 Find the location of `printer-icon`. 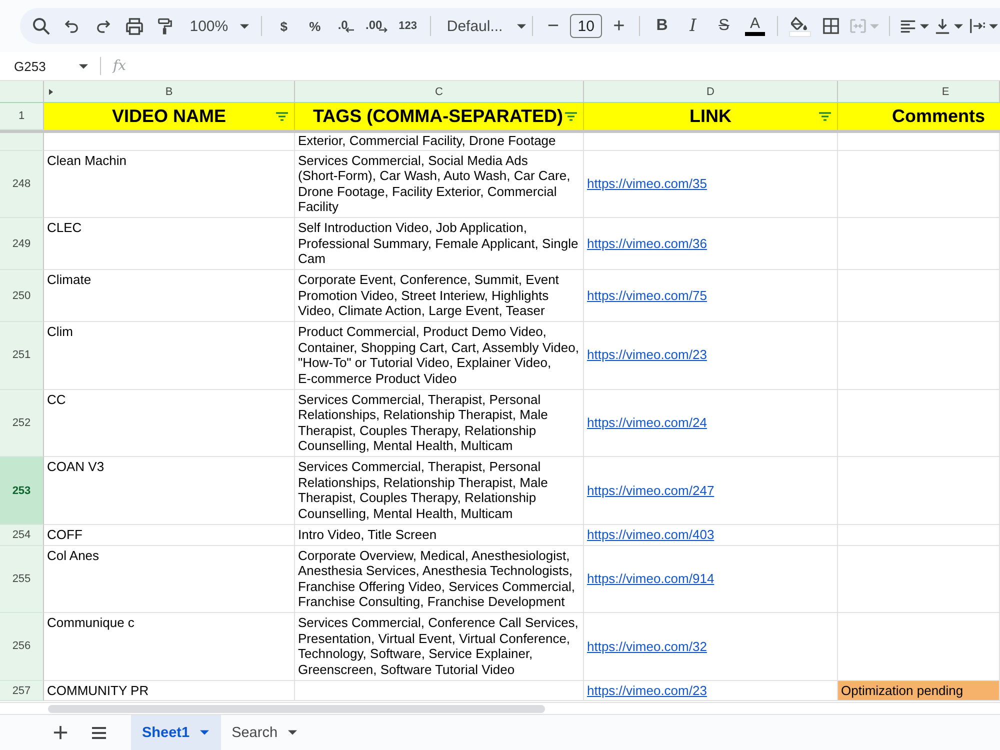

printer-icon is located at coordinates (134, 26).